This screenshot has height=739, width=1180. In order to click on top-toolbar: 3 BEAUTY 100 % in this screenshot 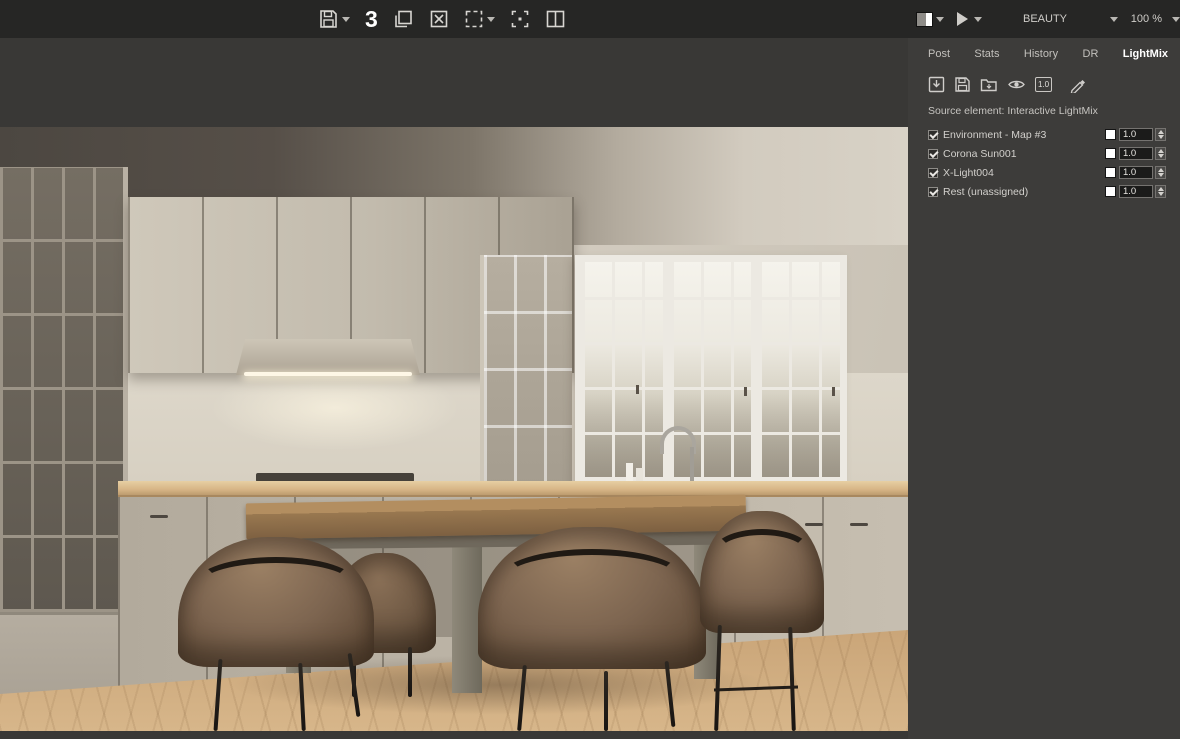, I will do `click(590, 19)`.